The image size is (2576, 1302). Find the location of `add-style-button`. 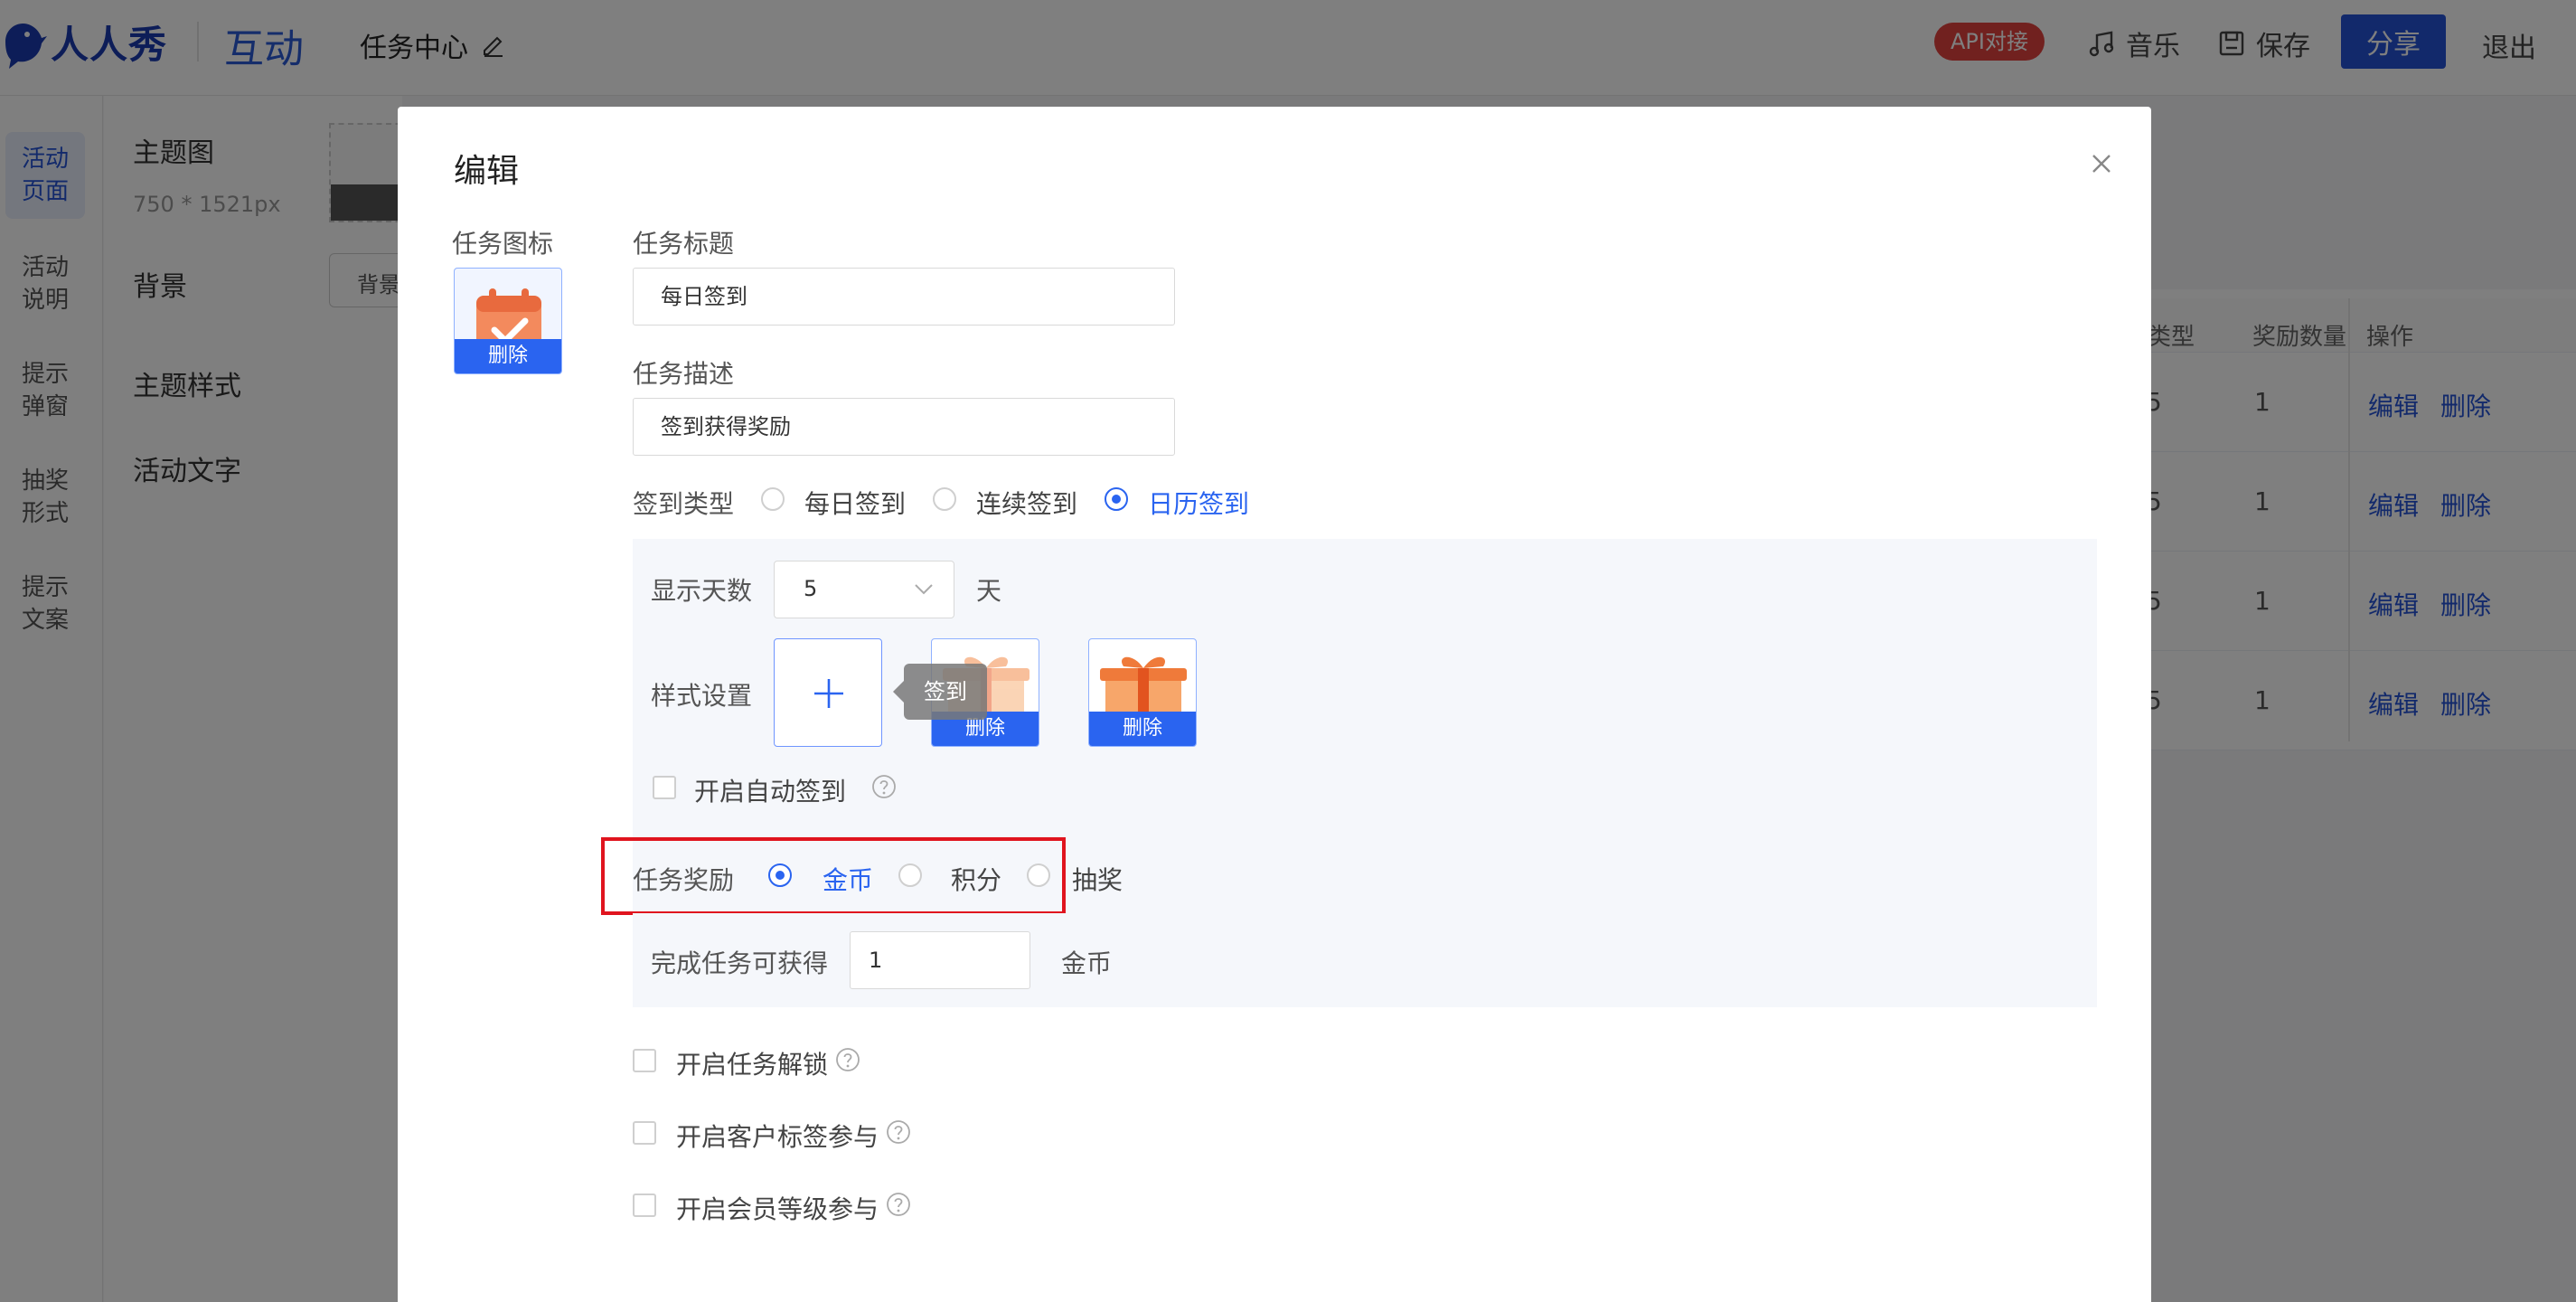

add-style-button is located at coordinates (828, 693).